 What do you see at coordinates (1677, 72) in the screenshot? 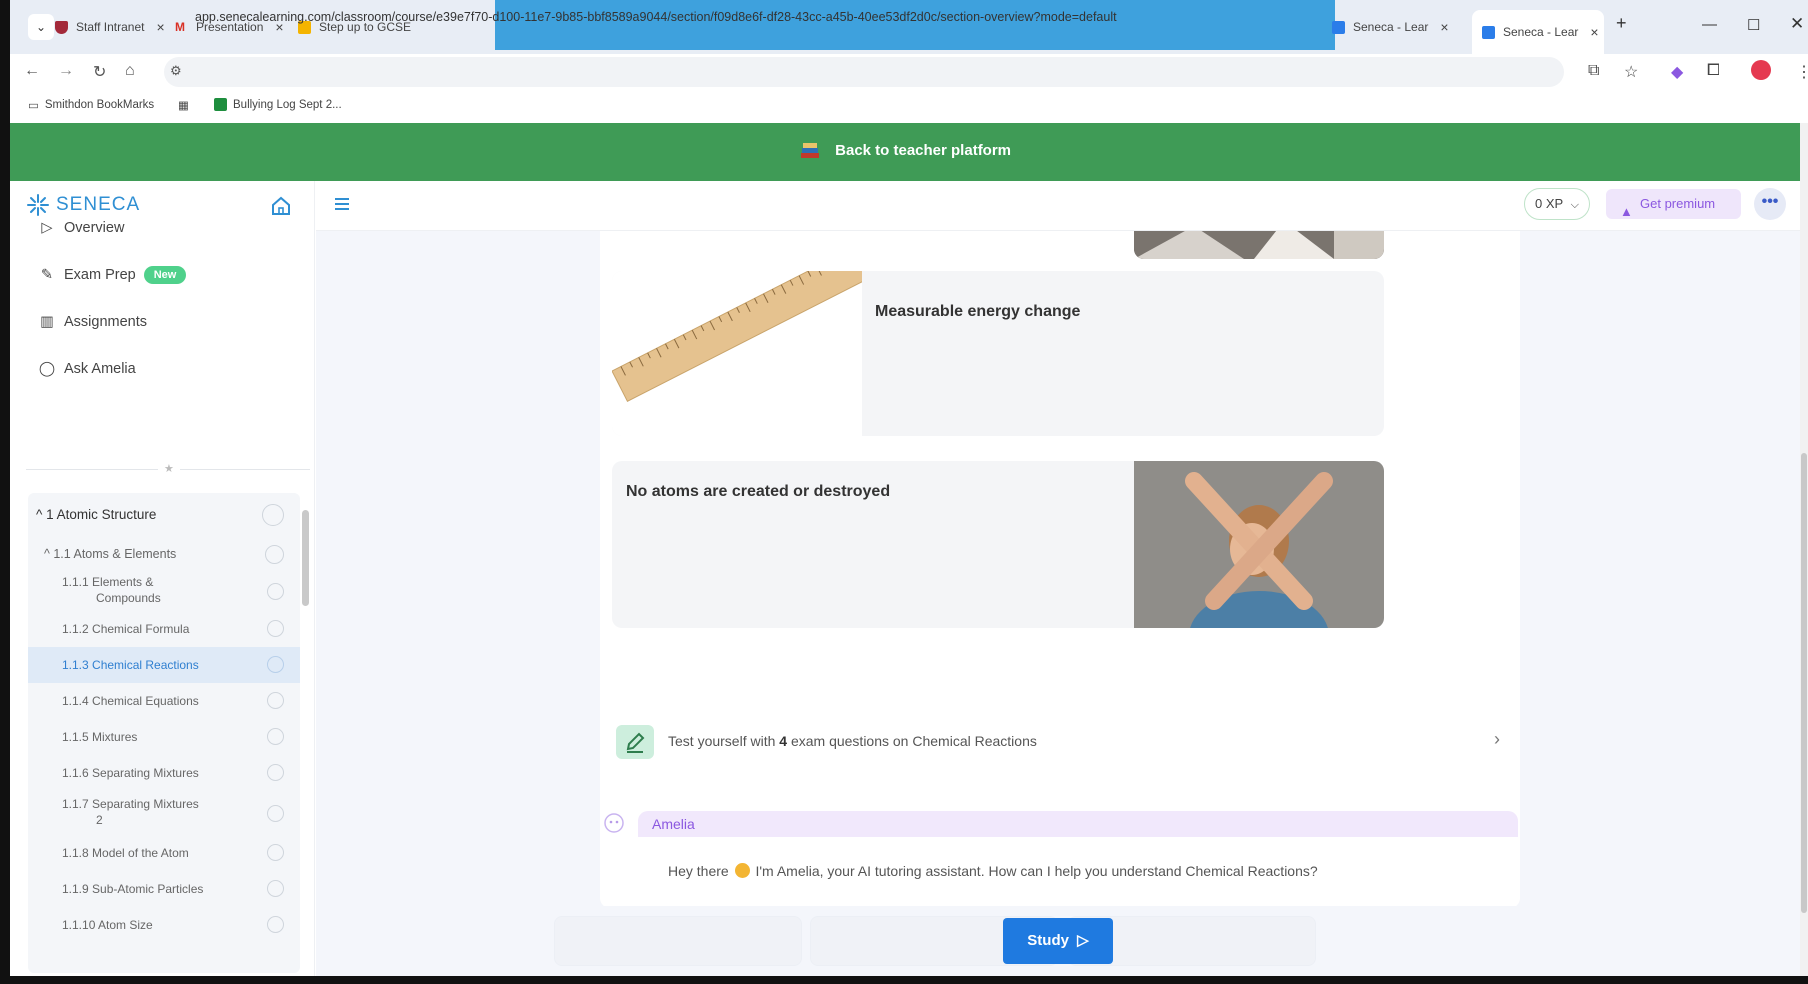
I see `extension-icon: ◆` at bounding box center [1677, 72].